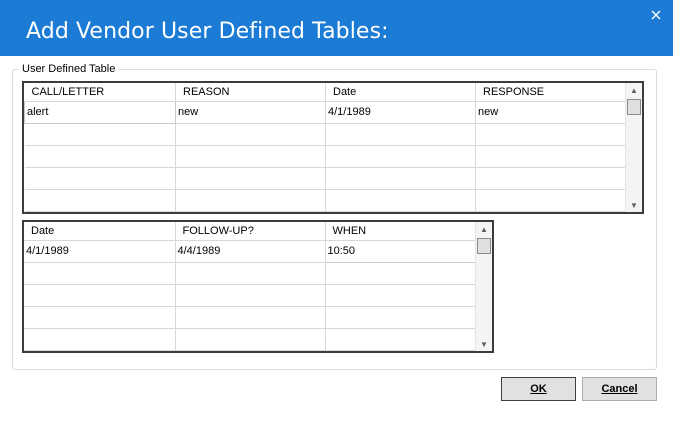 The image size is (673, 426). I want to click on column-header: WHEN, so click(400, 231).